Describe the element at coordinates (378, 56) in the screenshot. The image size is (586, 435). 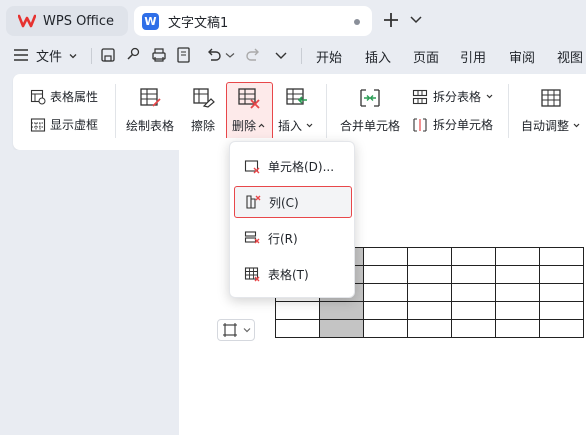
I see `menu-insert: 插入` at that location.